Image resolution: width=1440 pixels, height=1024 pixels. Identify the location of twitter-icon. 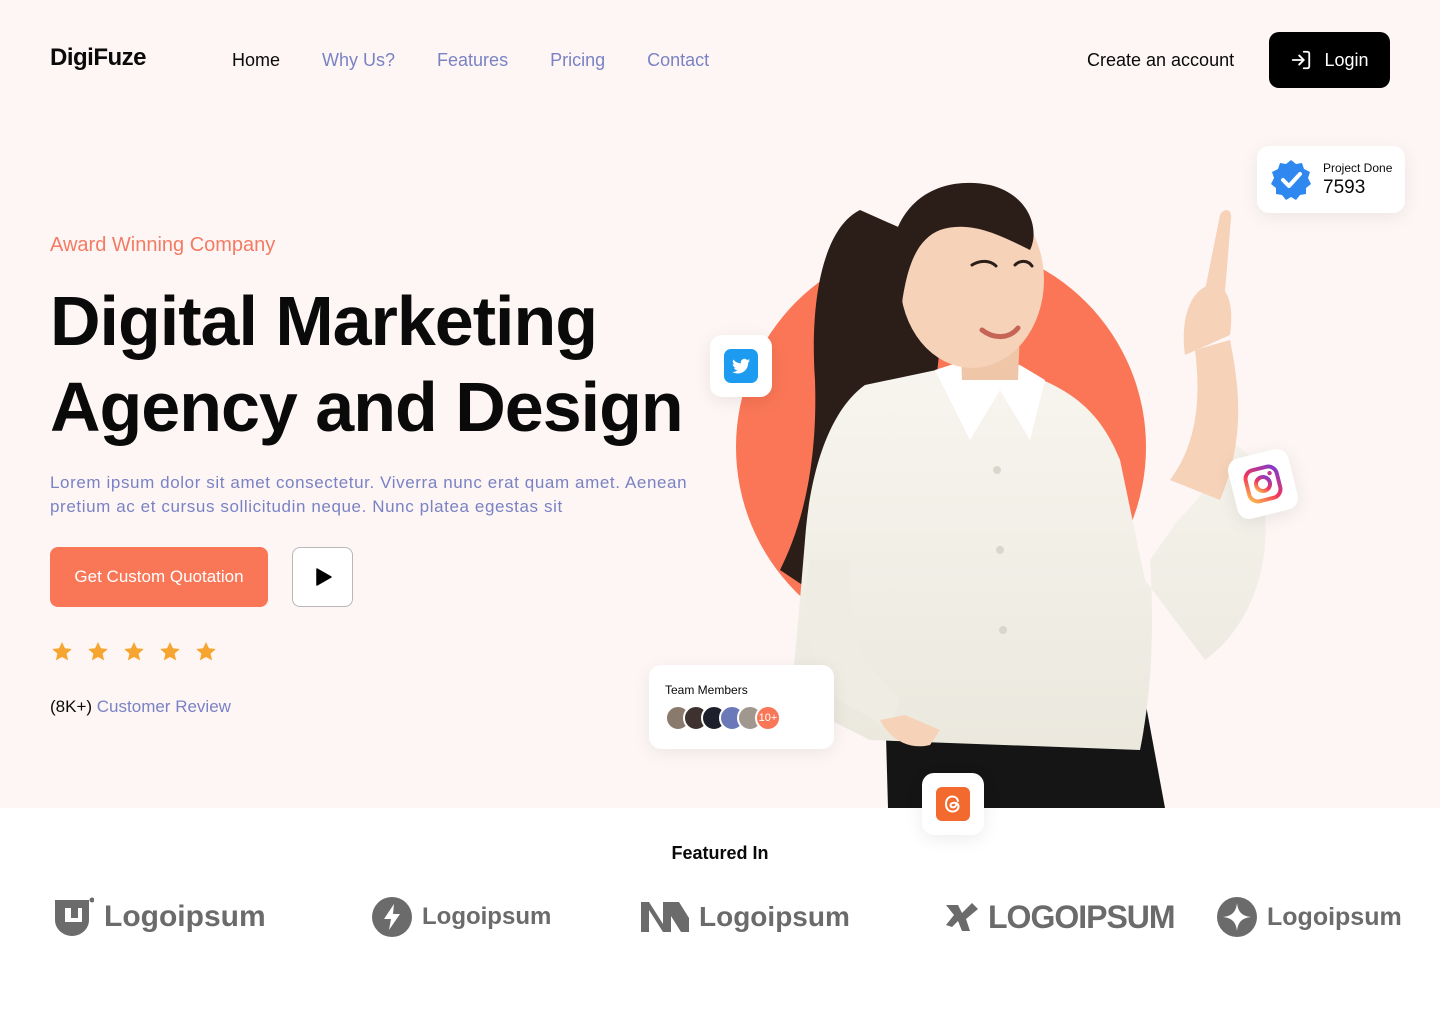
(741, 366).